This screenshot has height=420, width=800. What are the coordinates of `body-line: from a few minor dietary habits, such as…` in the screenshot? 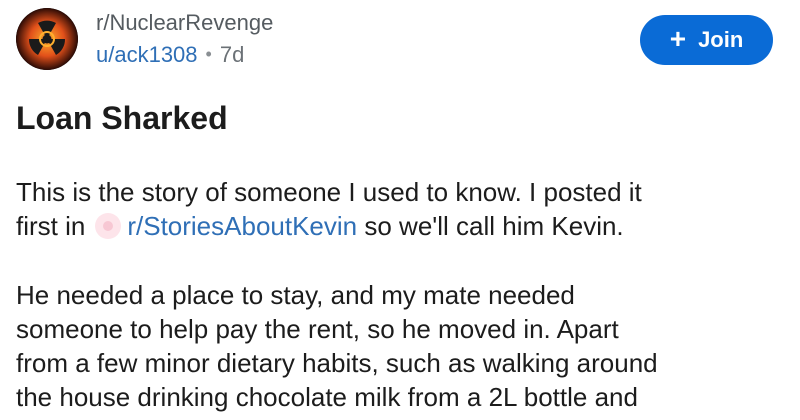 It's located at (337, 363).